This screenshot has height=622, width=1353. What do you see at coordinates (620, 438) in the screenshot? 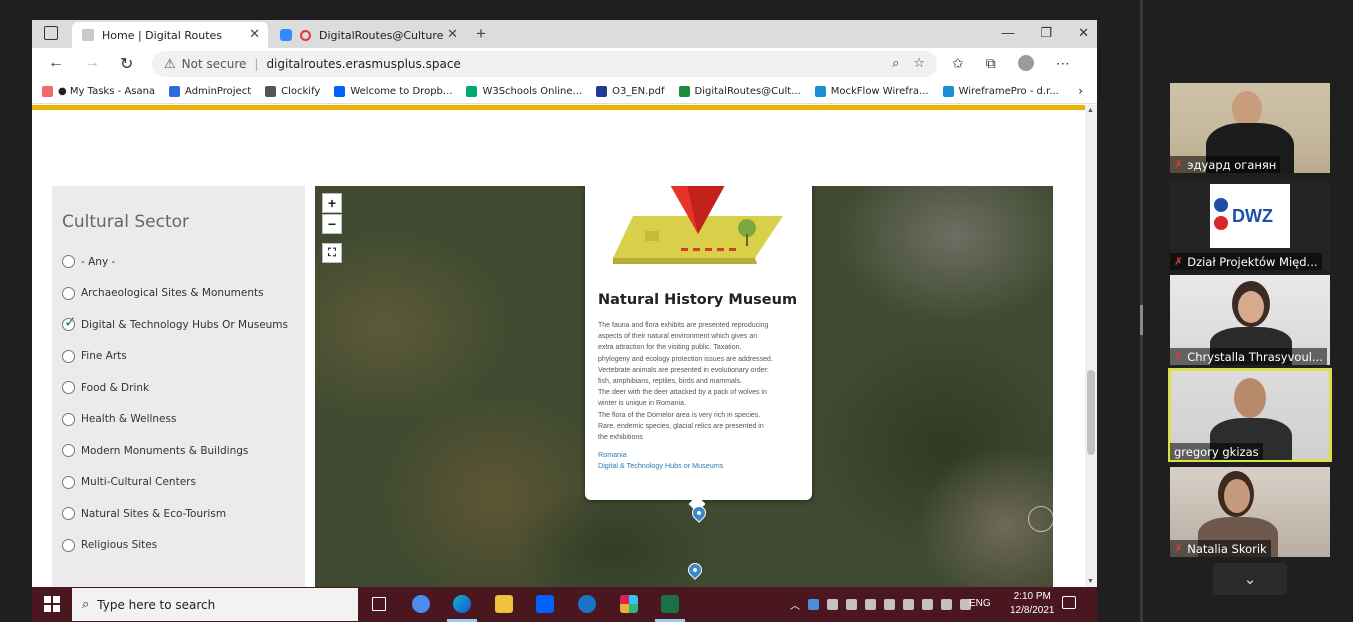
I see `popup-text-line: the exhibitions` at bounding box center [620, 438].